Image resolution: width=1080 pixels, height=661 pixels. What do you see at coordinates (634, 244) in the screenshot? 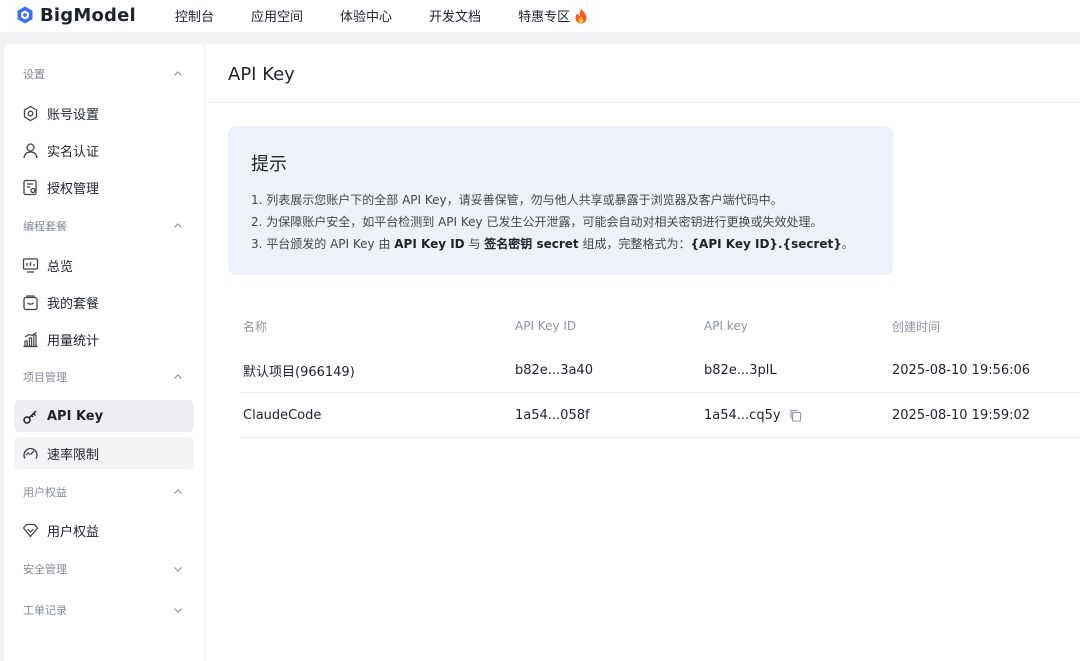
I see `notice-text: 组成，完整格式为：` at bounding box center [634, 244].